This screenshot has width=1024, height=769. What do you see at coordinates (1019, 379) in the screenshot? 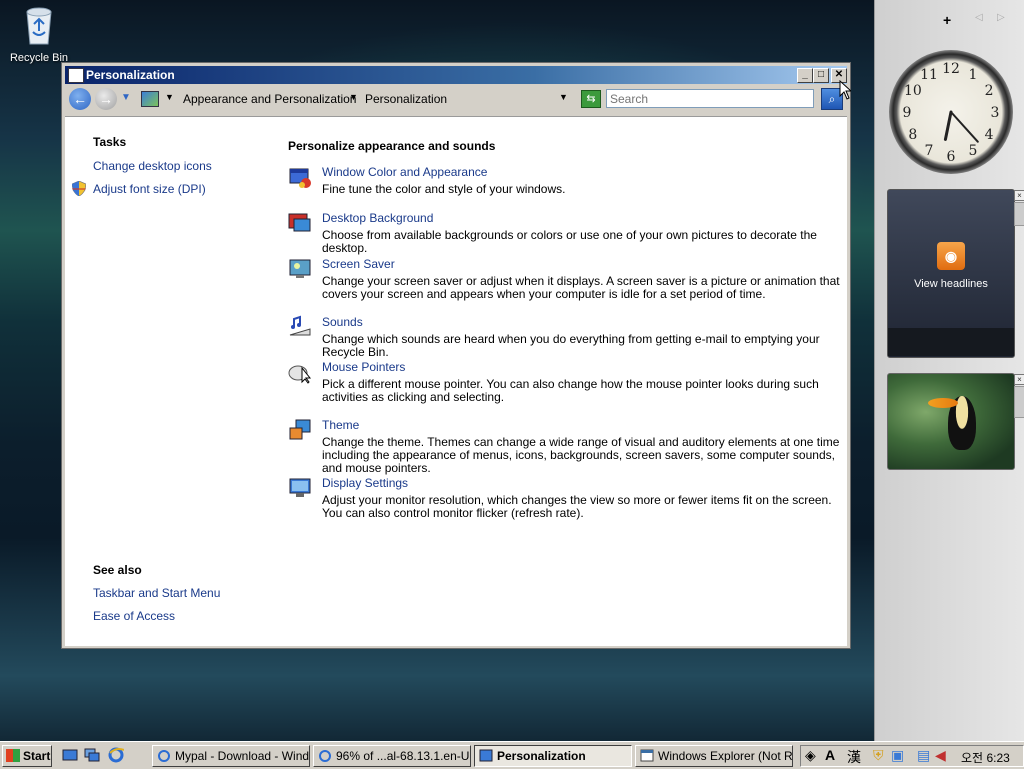
I see `slideshow-gadget-close-button: ×` at bounding box center [1019, 379].